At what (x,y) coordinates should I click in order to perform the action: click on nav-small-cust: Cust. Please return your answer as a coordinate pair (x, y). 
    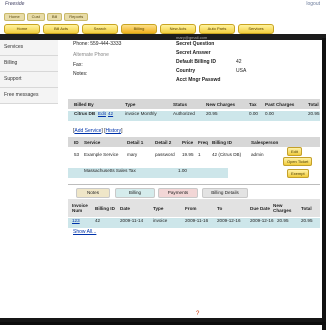
    Looking at the image, I should click on (35, 17).